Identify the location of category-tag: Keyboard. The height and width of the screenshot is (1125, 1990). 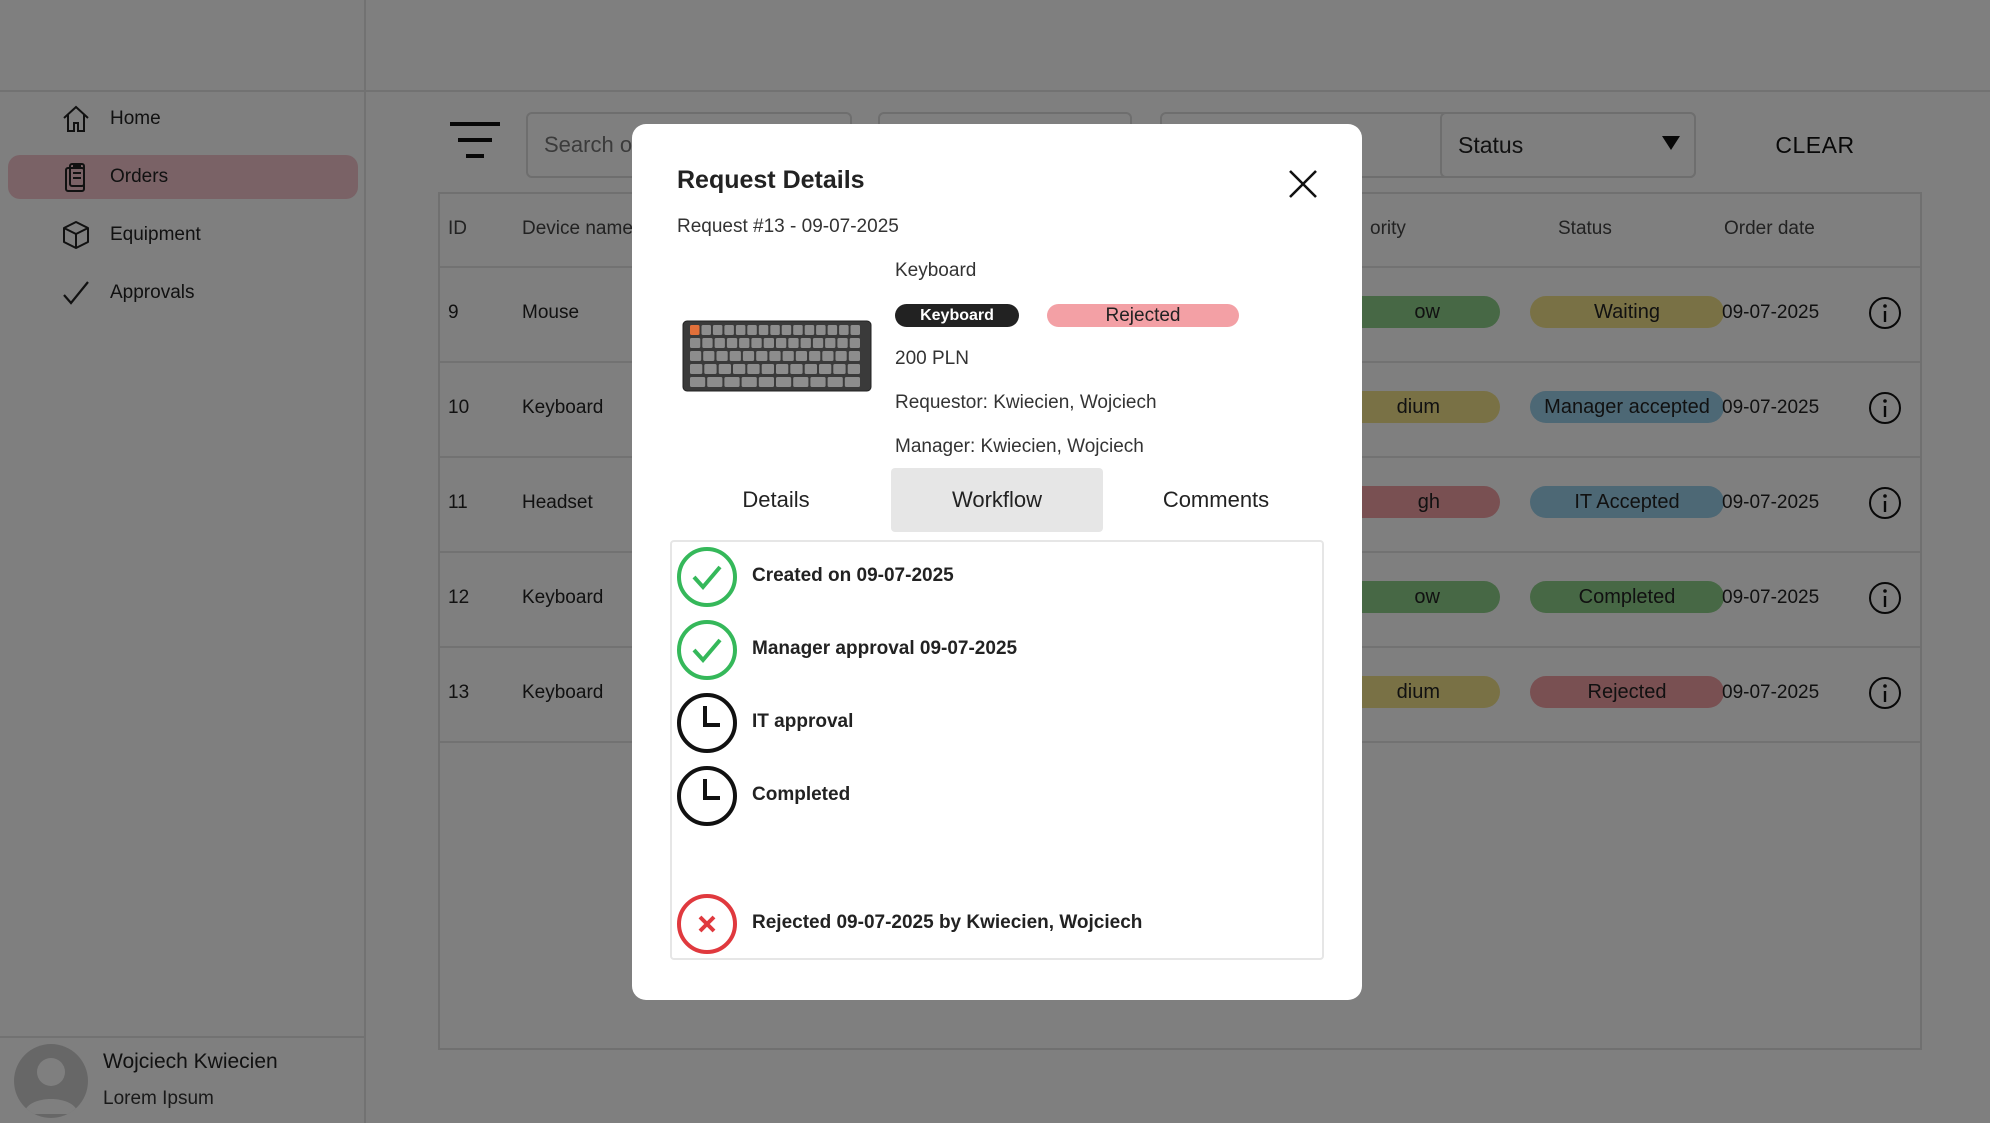
(957, 315).